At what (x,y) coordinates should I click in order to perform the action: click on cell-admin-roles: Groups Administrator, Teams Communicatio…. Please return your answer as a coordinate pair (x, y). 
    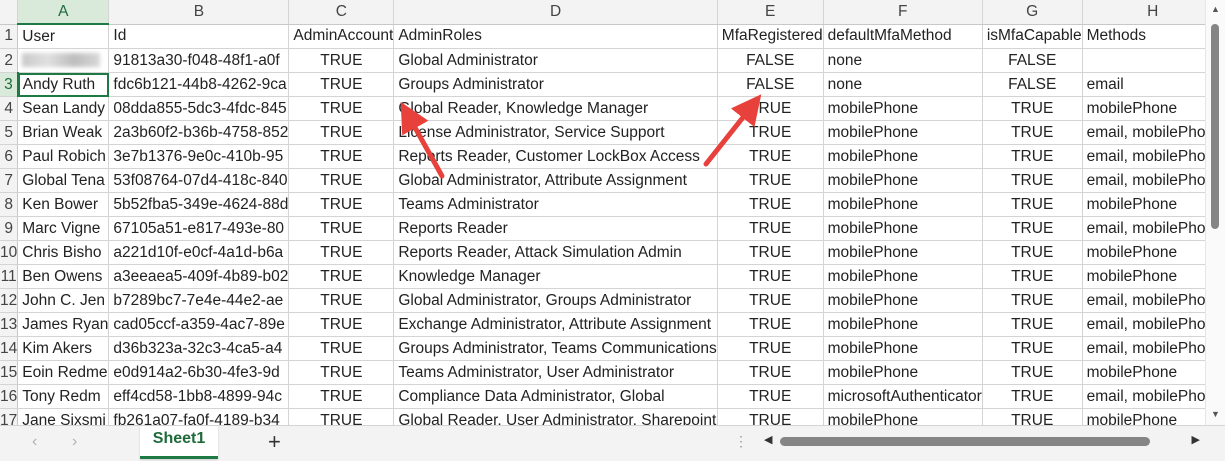
    Looking at the image, I should click on (555, 348).